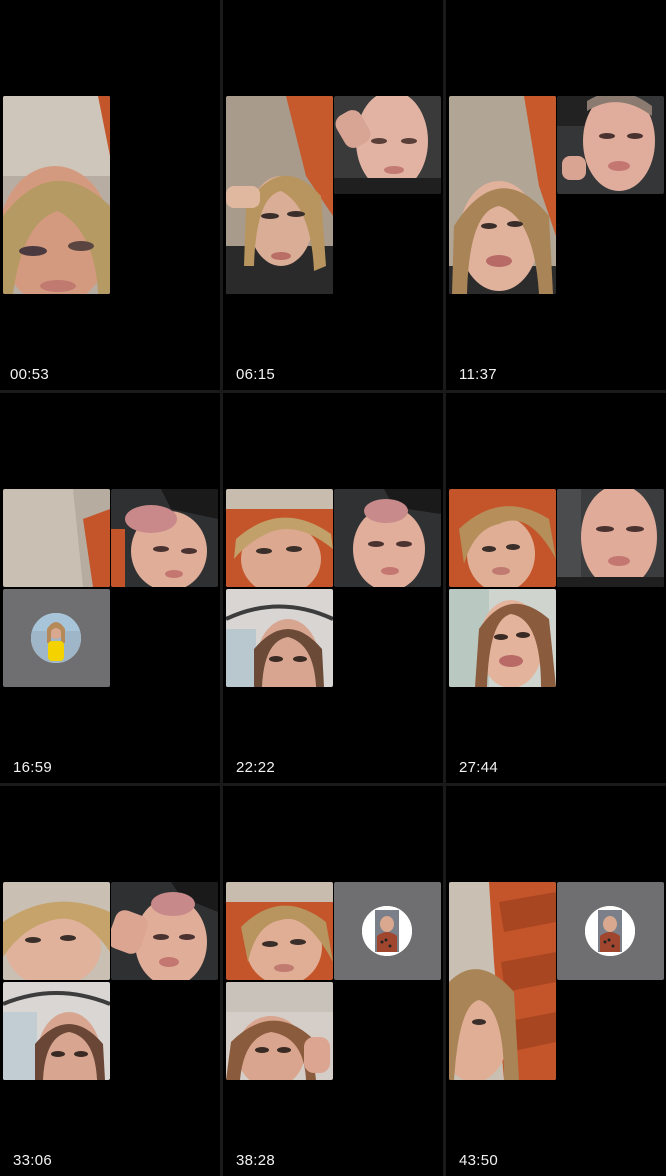 This screenshot has width=666, height=1176. What do you see at coordinates (30, 374) in the screenshot?
I see `recording-duration: 00:53` at bounding box center [30, 374].